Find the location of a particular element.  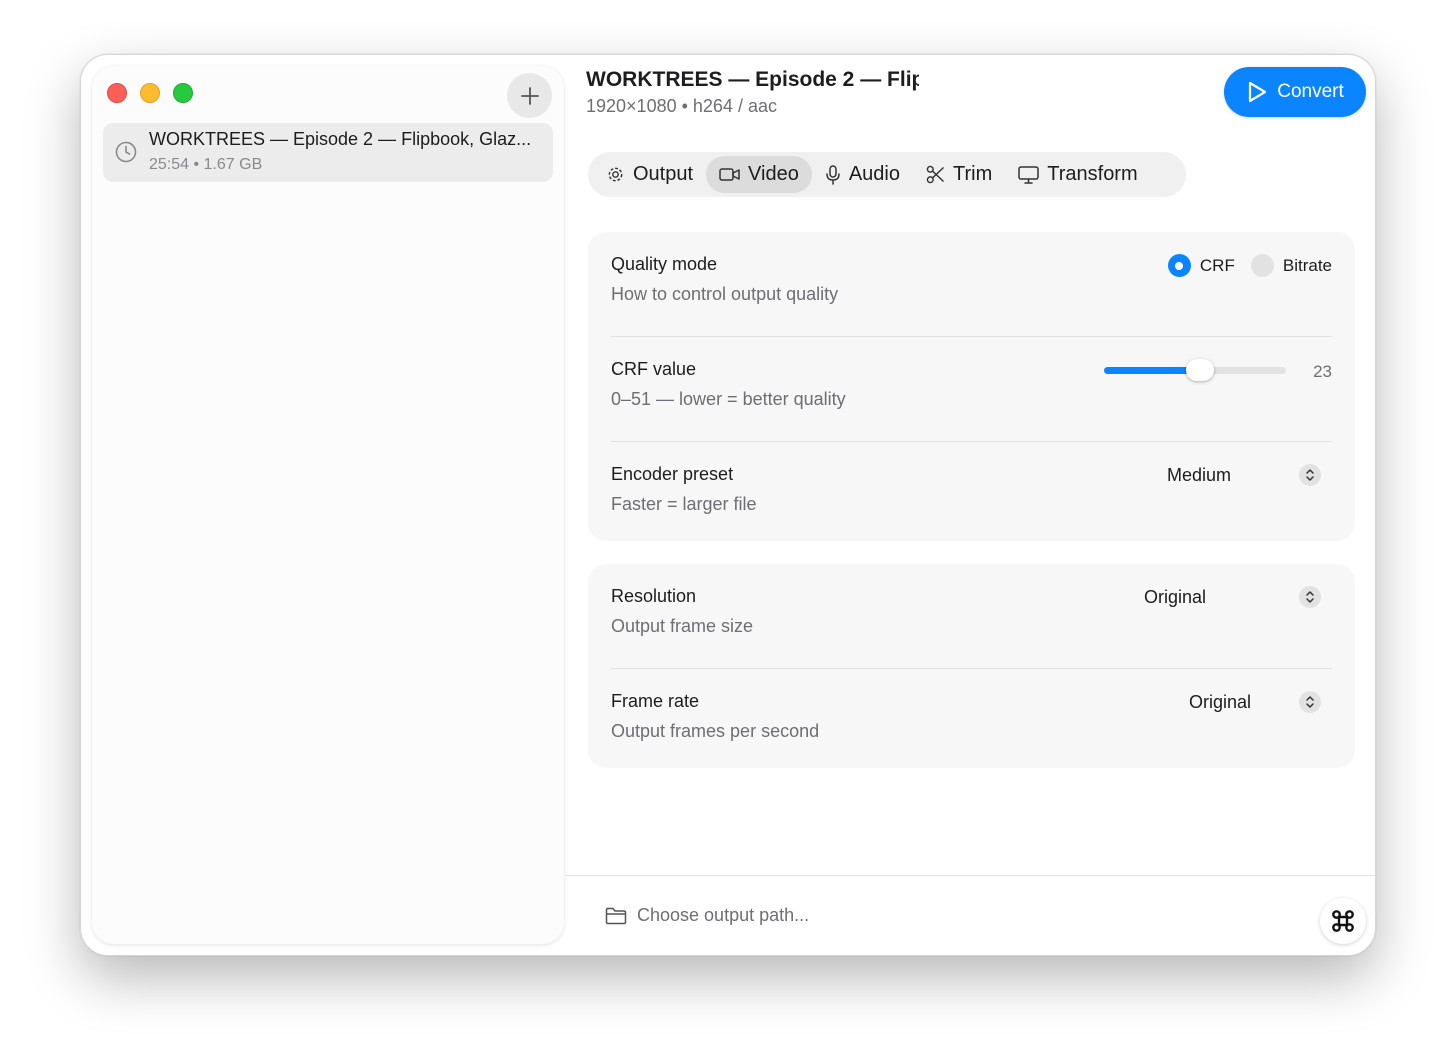

minimize-window-button is located at coordinates (150, 93).